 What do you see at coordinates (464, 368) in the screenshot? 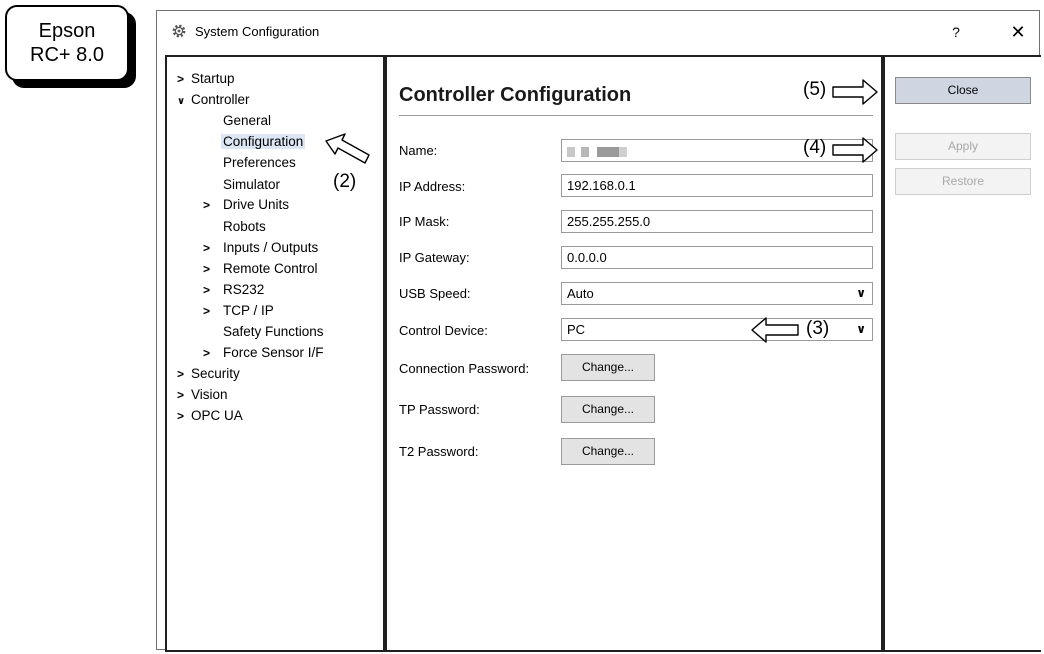
I see `connection-password-label: Connection Password:` at bounding box center [464, 368].